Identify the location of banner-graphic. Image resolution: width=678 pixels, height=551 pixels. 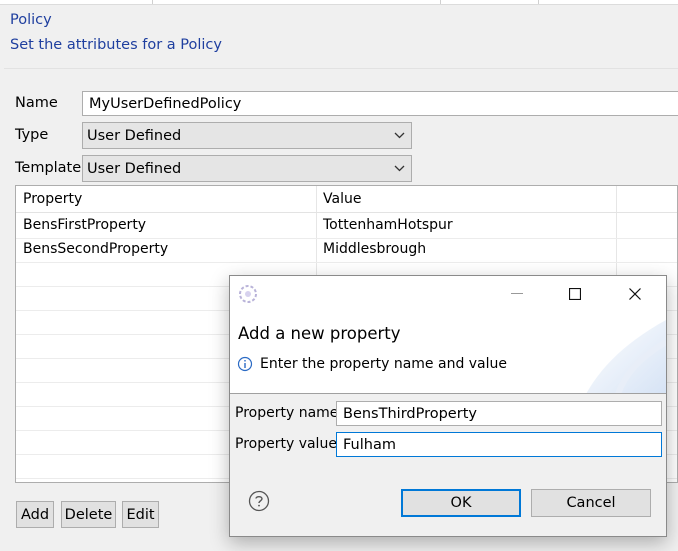
(626, 357).